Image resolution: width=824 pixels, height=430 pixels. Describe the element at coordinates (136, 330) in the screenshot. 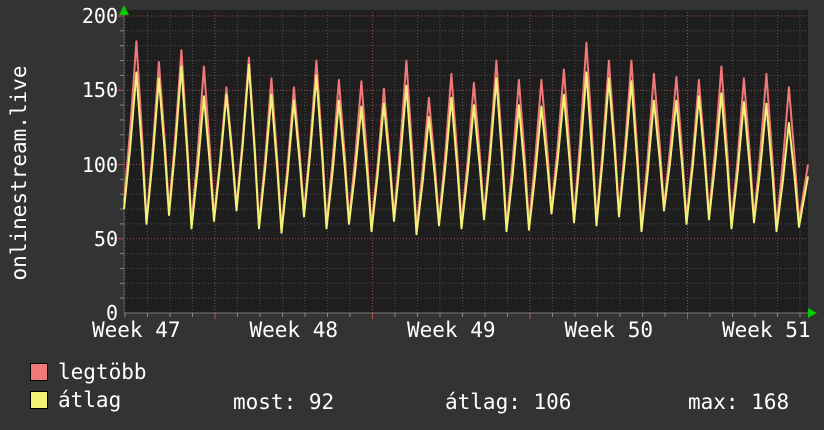

I see `x-axis-week-label: Week 47` at that location.